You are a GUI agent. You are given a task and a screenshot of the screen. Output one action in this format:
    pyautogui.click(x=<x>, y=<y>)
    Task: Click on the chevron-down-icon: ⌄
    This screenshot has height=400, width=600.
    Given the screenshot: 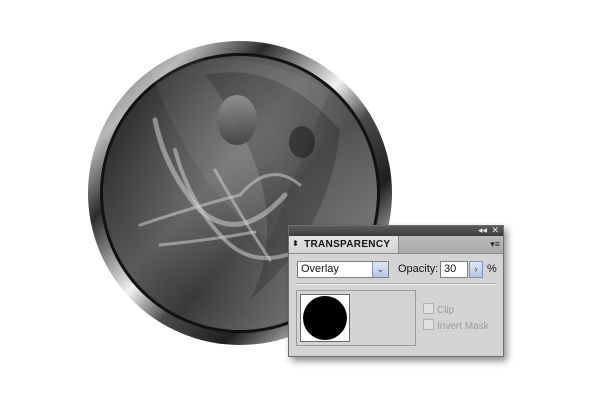 What is the action you would take?
    pyautogui.click(x=380, y=269)
    